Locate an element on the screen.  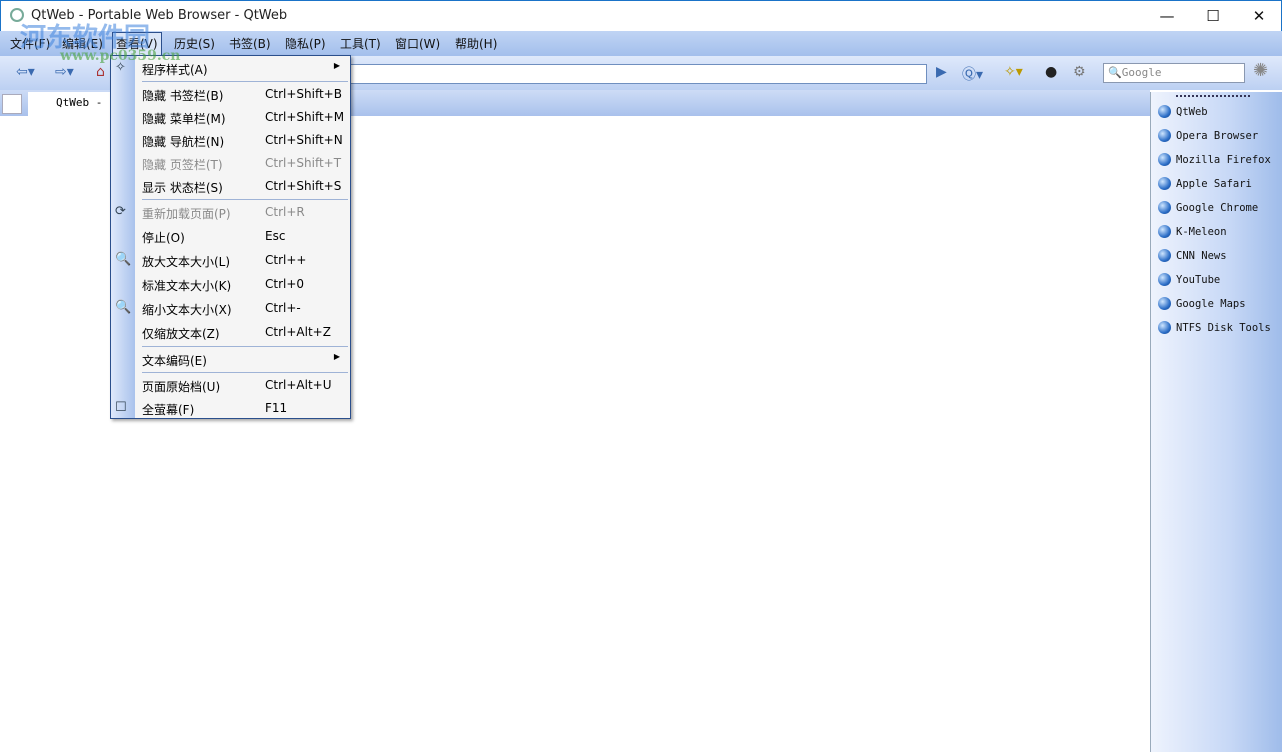
menu-item: ☐ 全萤幕(F) F11 is located at coordinates (230, 408).